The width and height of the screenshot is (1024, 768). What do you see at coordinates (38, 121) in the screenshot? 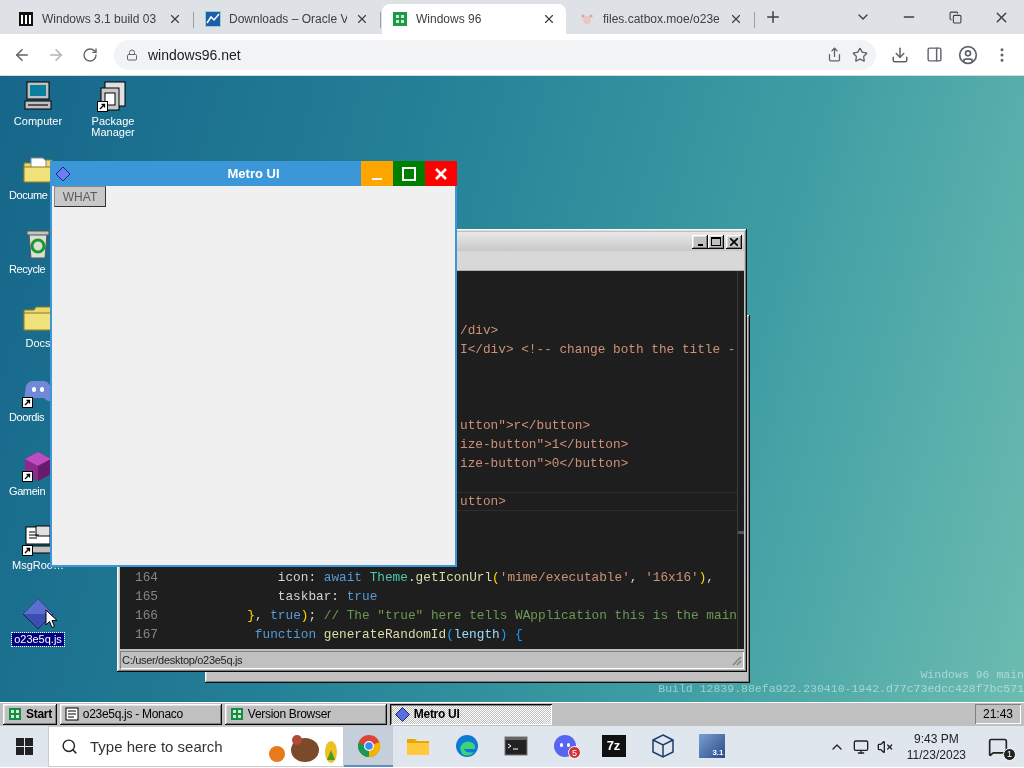
I see `icon-label: Computer` at bounding box center [38, 121].